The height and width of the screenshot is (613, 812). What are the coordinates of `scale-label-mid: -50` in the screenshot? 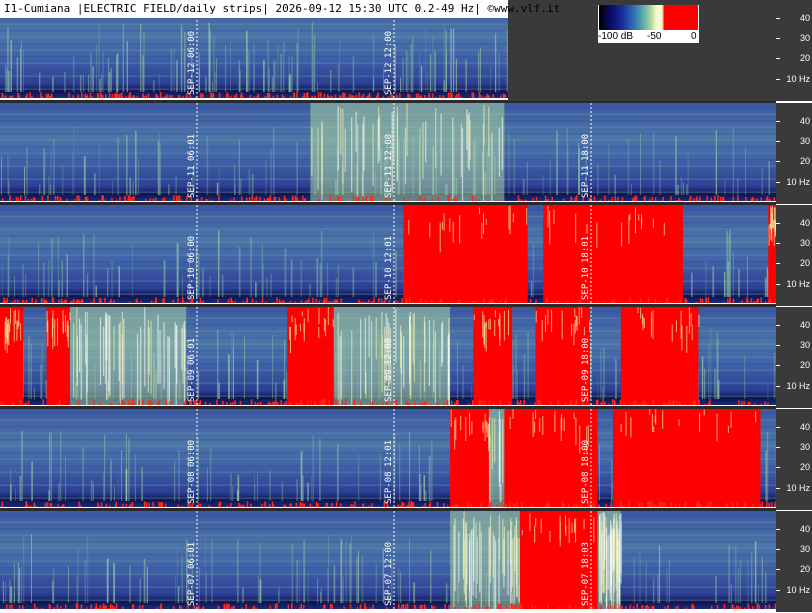 It's located at (654, 36).